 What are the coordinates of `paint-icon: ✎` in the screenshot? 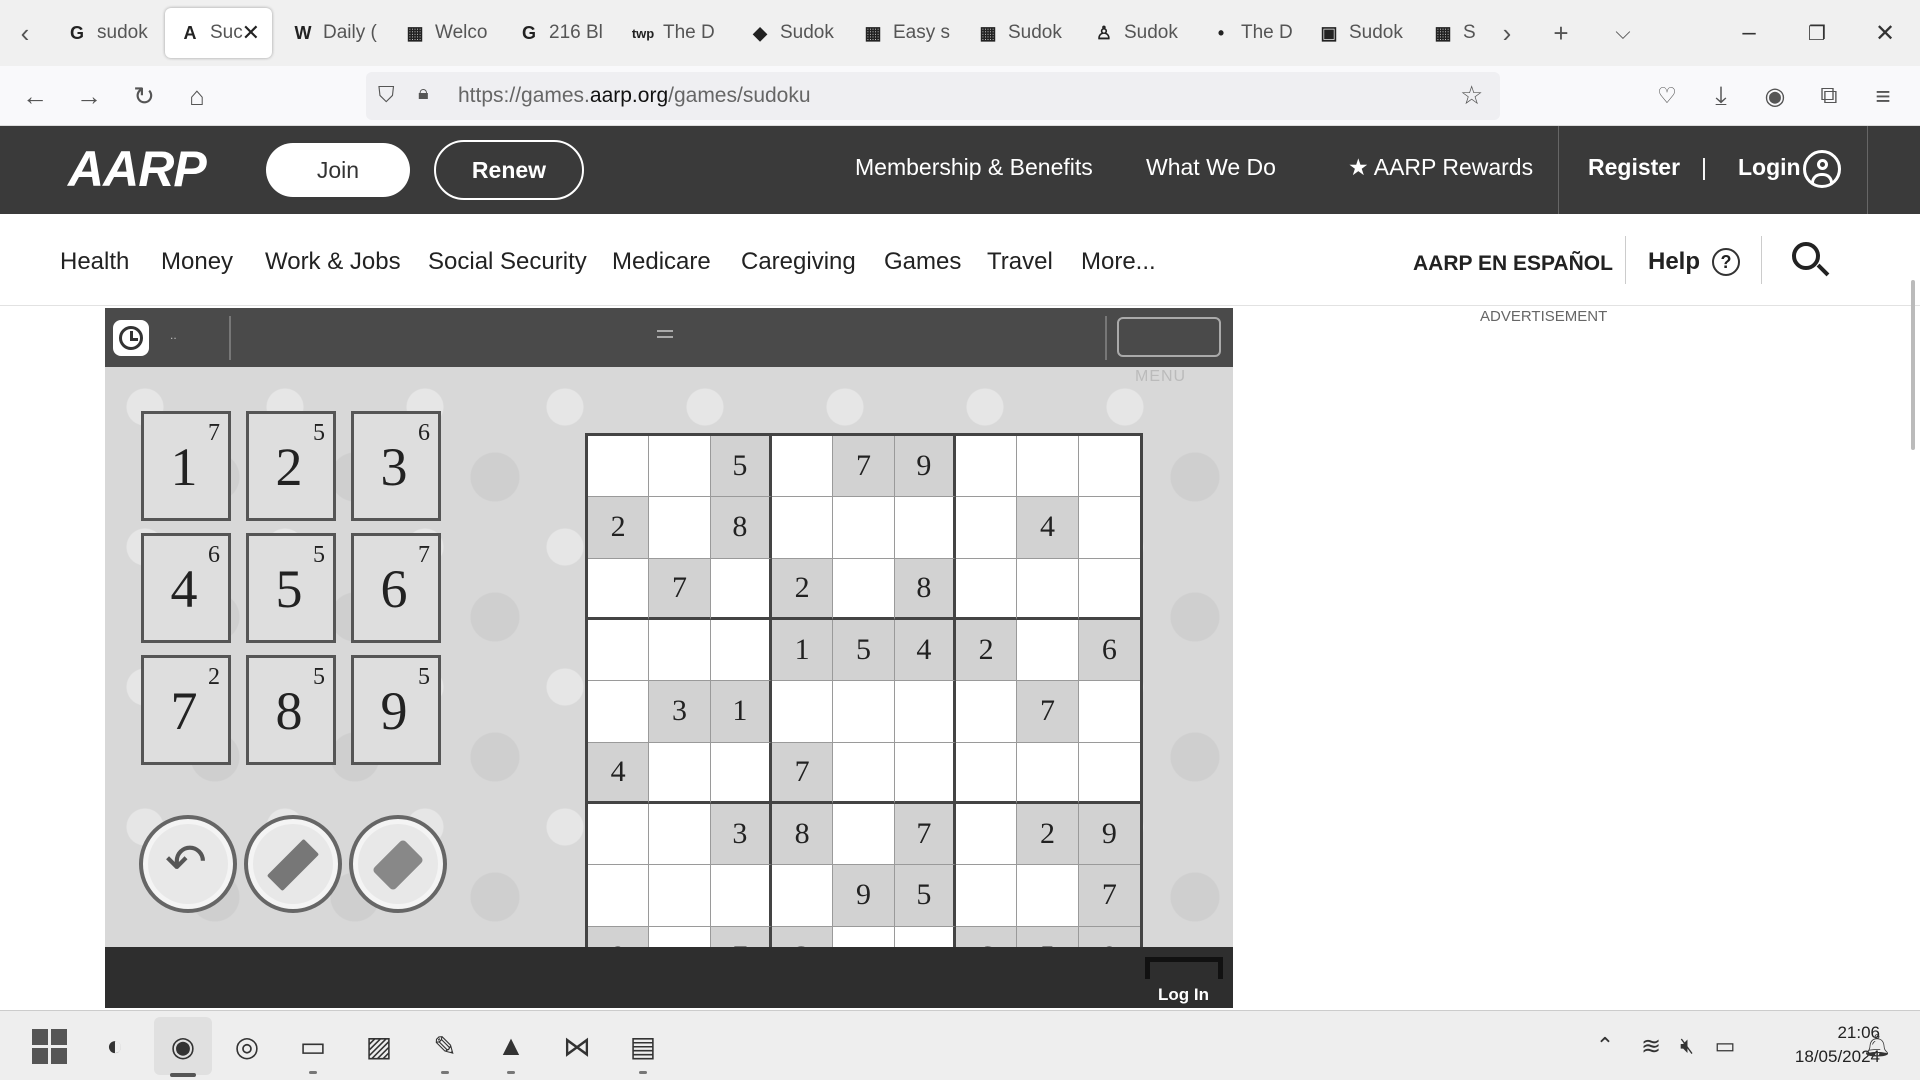 It's located at (445, 1046).